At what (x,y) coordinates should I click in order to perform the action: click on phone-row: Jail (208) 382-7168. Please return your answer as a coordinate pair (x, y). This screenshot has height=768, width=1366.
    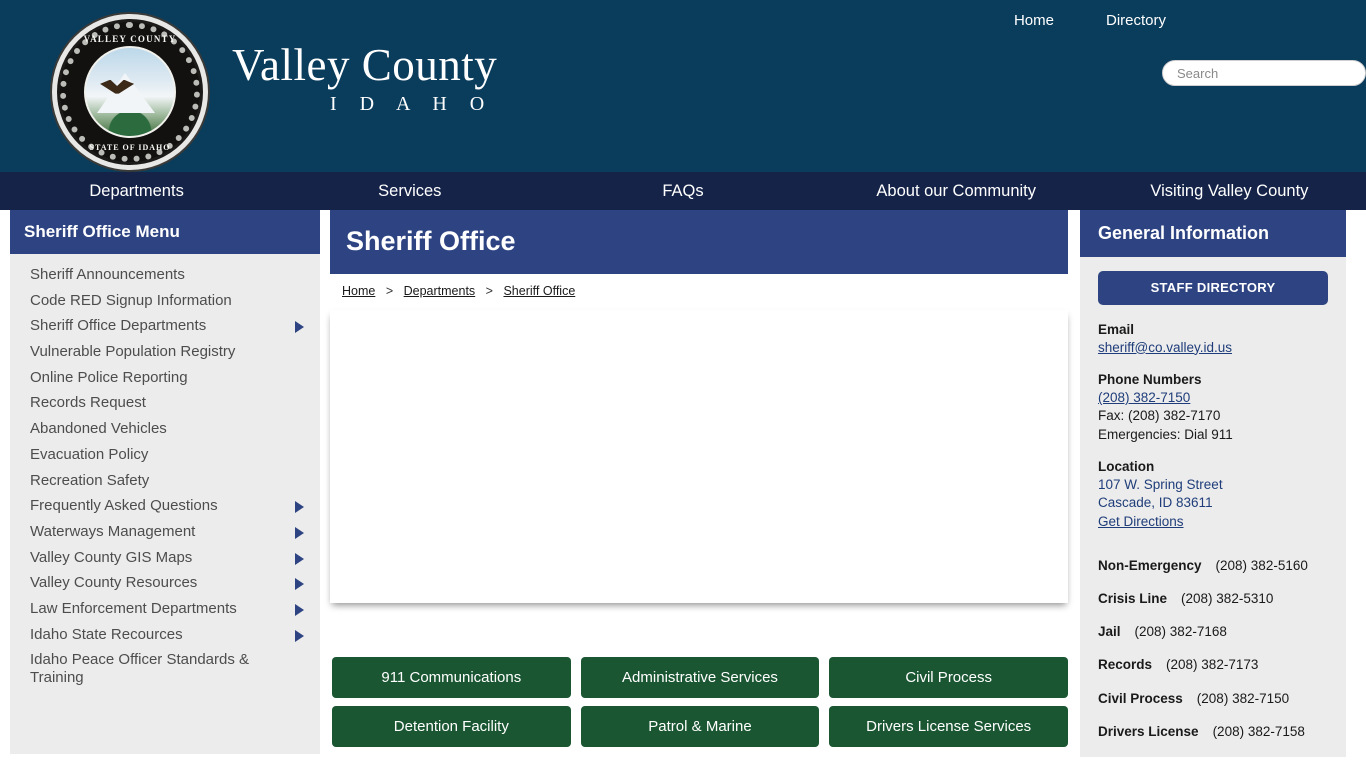
    Looking at the image, I should click on (1213, 632).